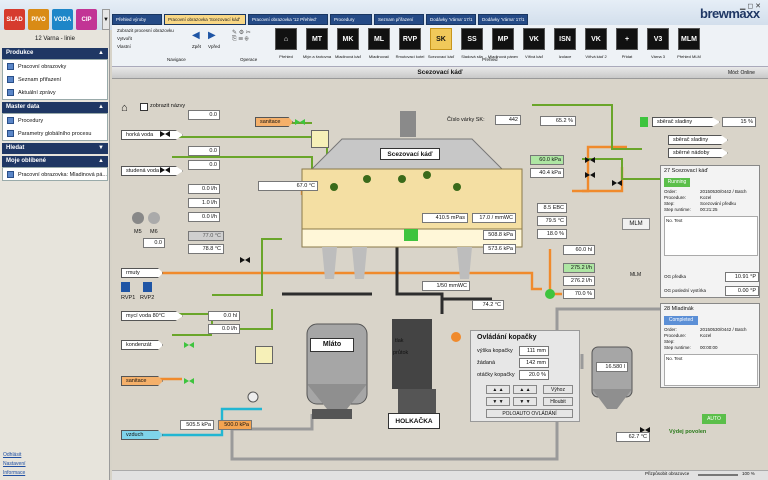 This screenshot has height=480, width=768. I want to click on overview-button-13: MLM, so click(689, 39).